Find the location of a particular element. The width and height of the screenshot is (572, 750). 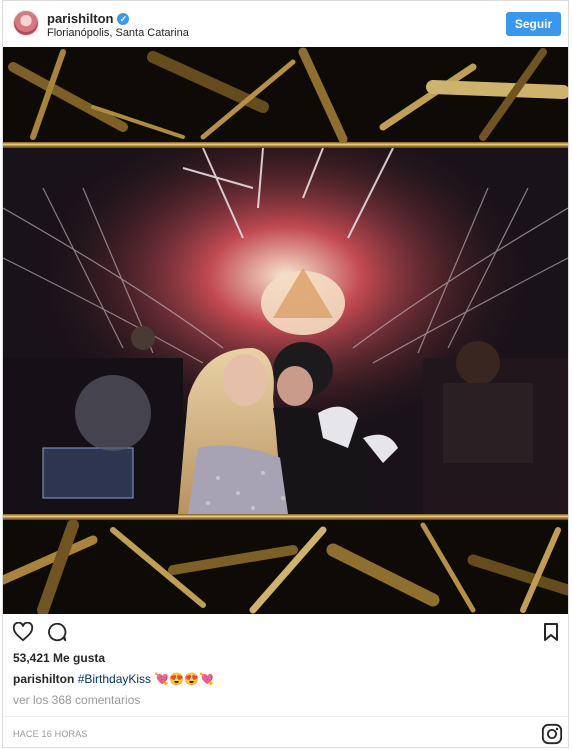

divider is located at coordinates (285, 716).